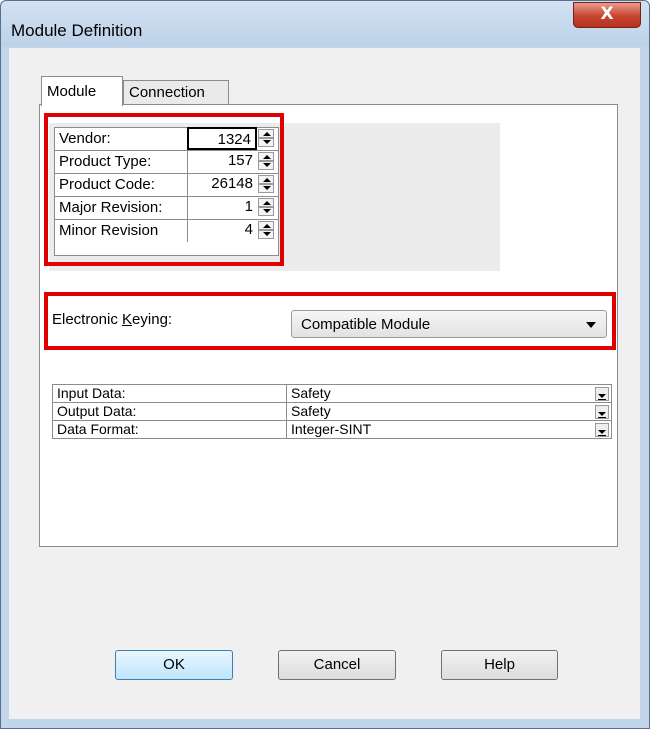  What do you see at coordinates (222, 207) in the screenshot?
I see `major-revision-field: 1` at bounding box center [222, 207].